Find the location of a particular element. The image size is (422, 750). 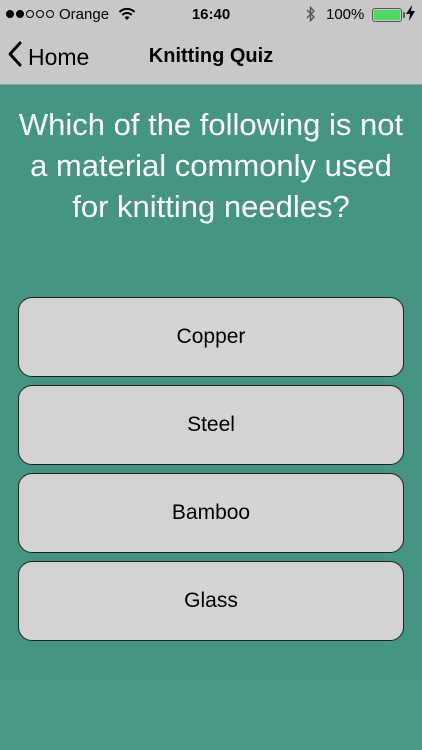

page-title: Knitting Quiz is located at coordinates (211, 56).